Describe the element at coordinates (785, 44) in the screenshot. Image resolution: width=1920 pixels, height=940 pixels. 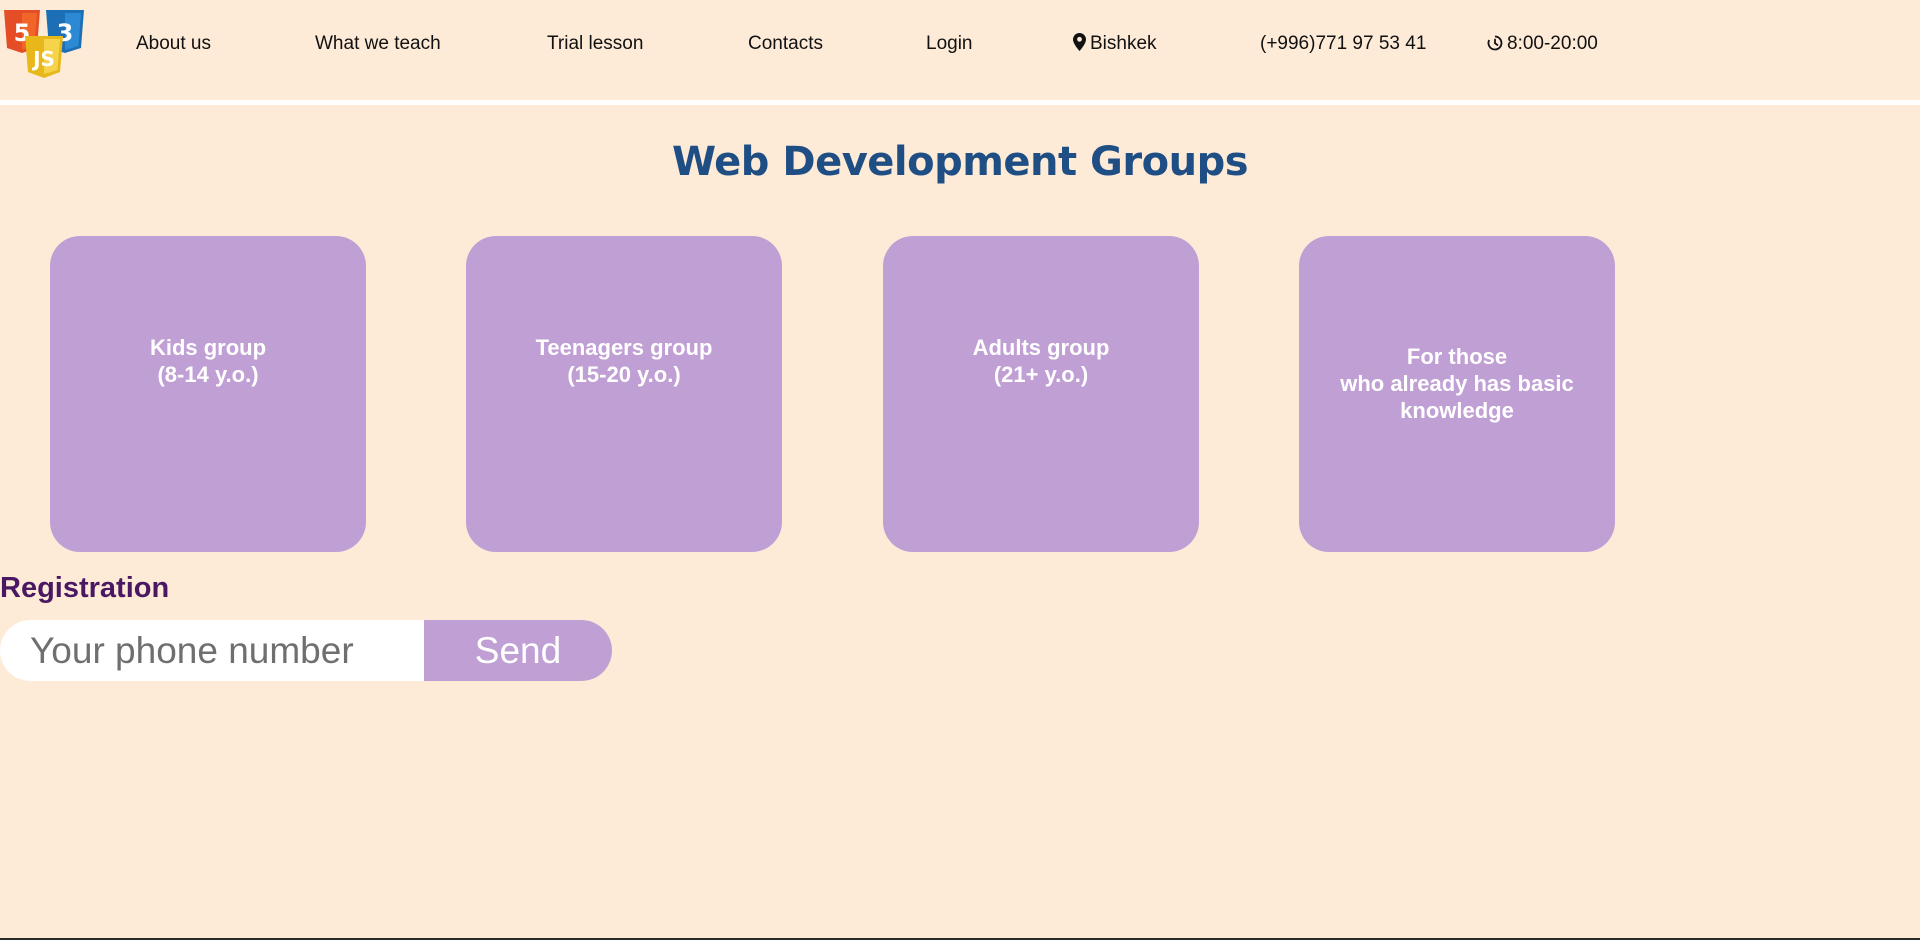
I see `nav-contacts: Contacts` at that location.